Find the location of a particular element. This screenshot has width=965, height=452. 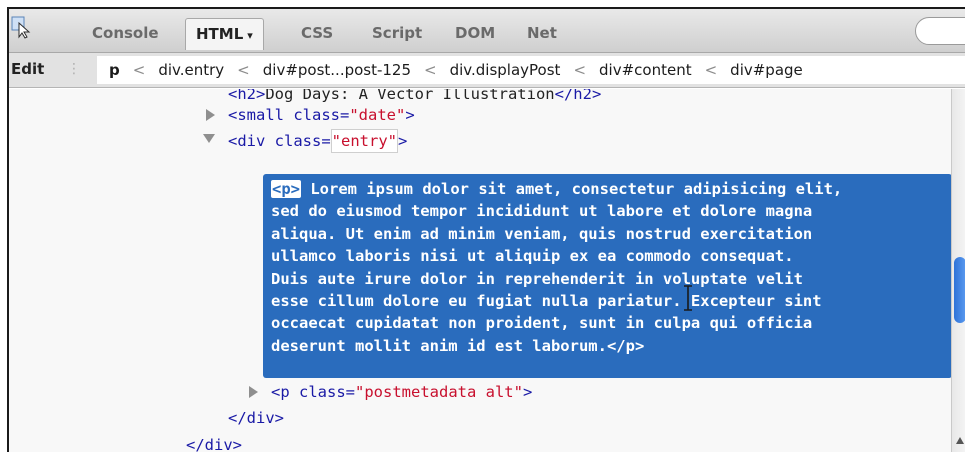

breadcrumb-item-div-post: div#post...post-125 is located at coordinates (337, 70).